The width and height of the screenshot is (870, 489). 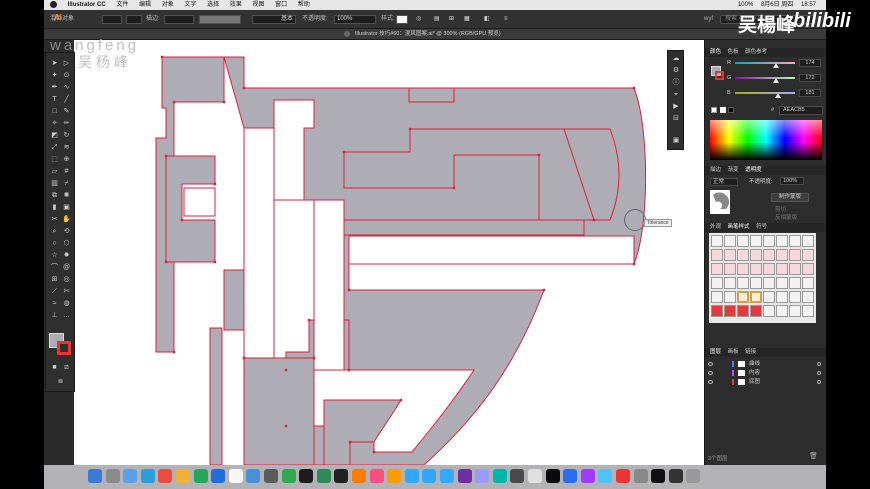 What do you see at coordinates (451, 19) in the screenshot?
I see `transform-icon: ⊞` at bounding box center [451, 19].